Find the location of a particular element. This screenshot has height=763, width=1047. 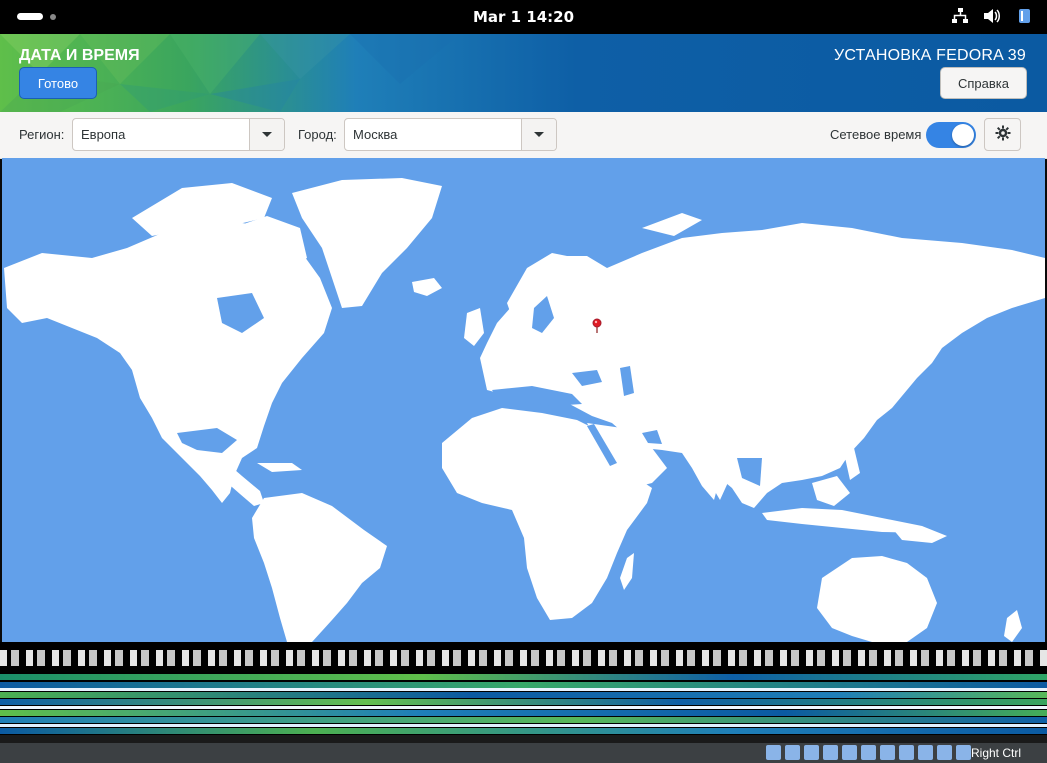

gnome-top-bar: Mar 1 14:20 is located at coordinates (523, 17).